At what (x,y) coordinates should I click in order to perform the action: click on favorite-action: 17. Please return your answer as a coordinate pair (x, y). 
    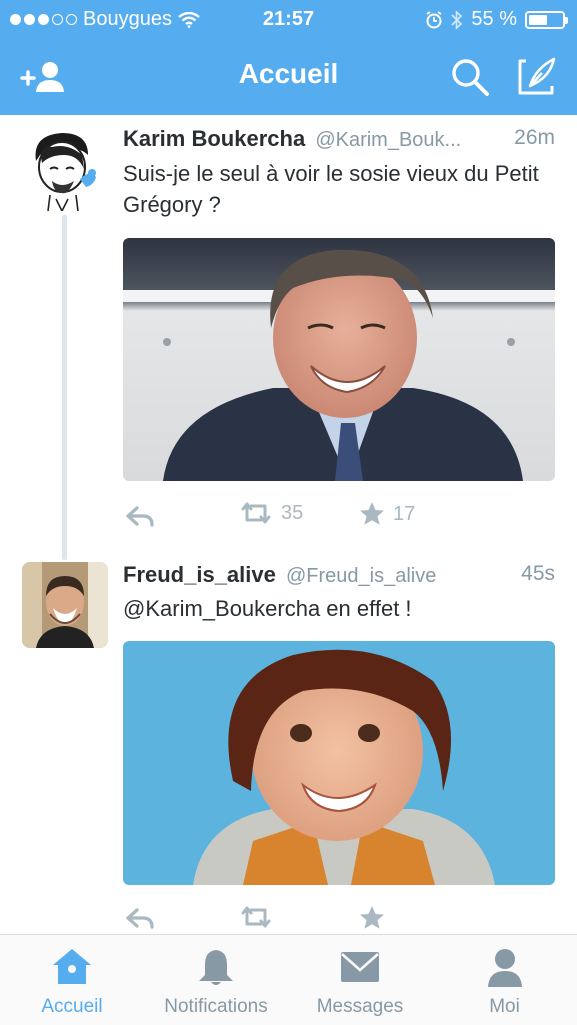
    Looking at the image, I should click on (387, 514).